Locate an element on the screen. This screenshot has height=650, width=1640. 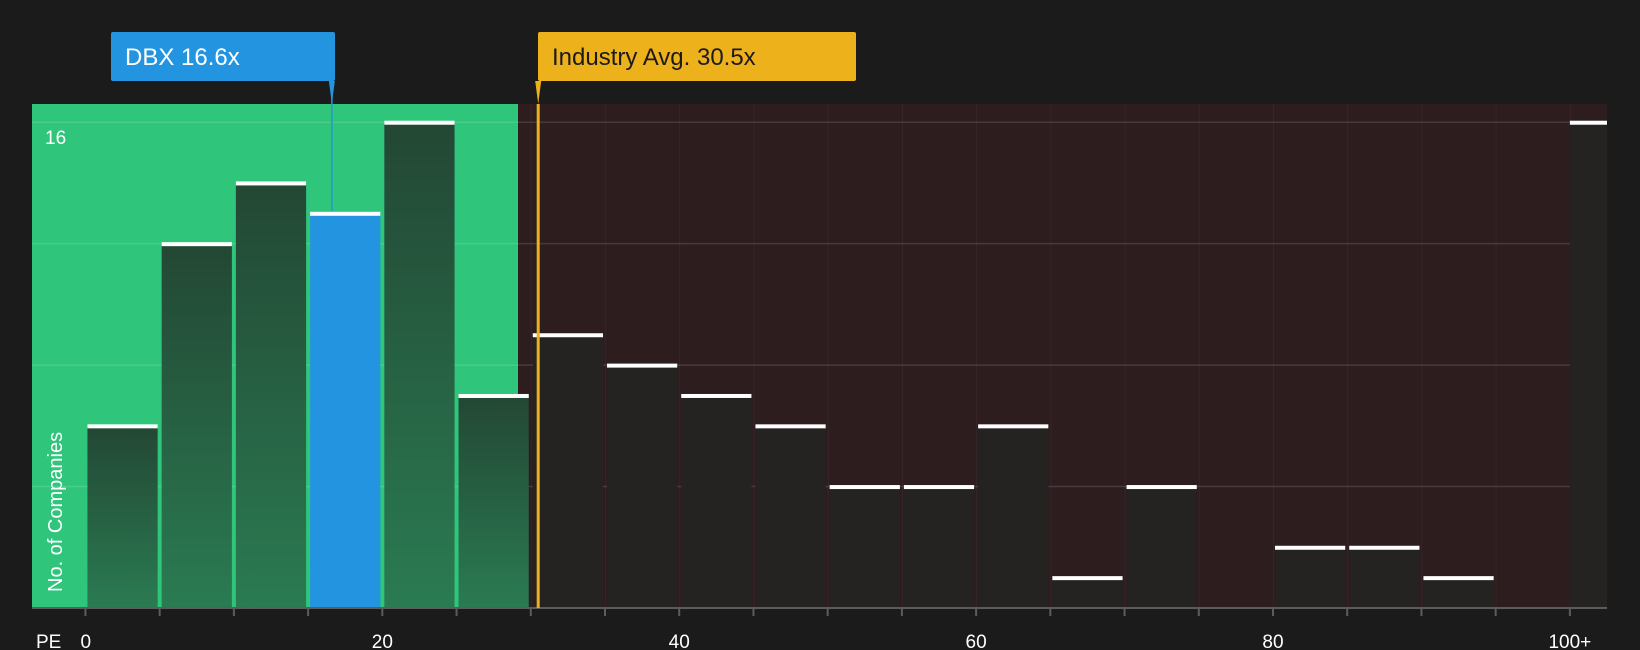
x-tick-label: 80 is located at coordinates (1272, 641).